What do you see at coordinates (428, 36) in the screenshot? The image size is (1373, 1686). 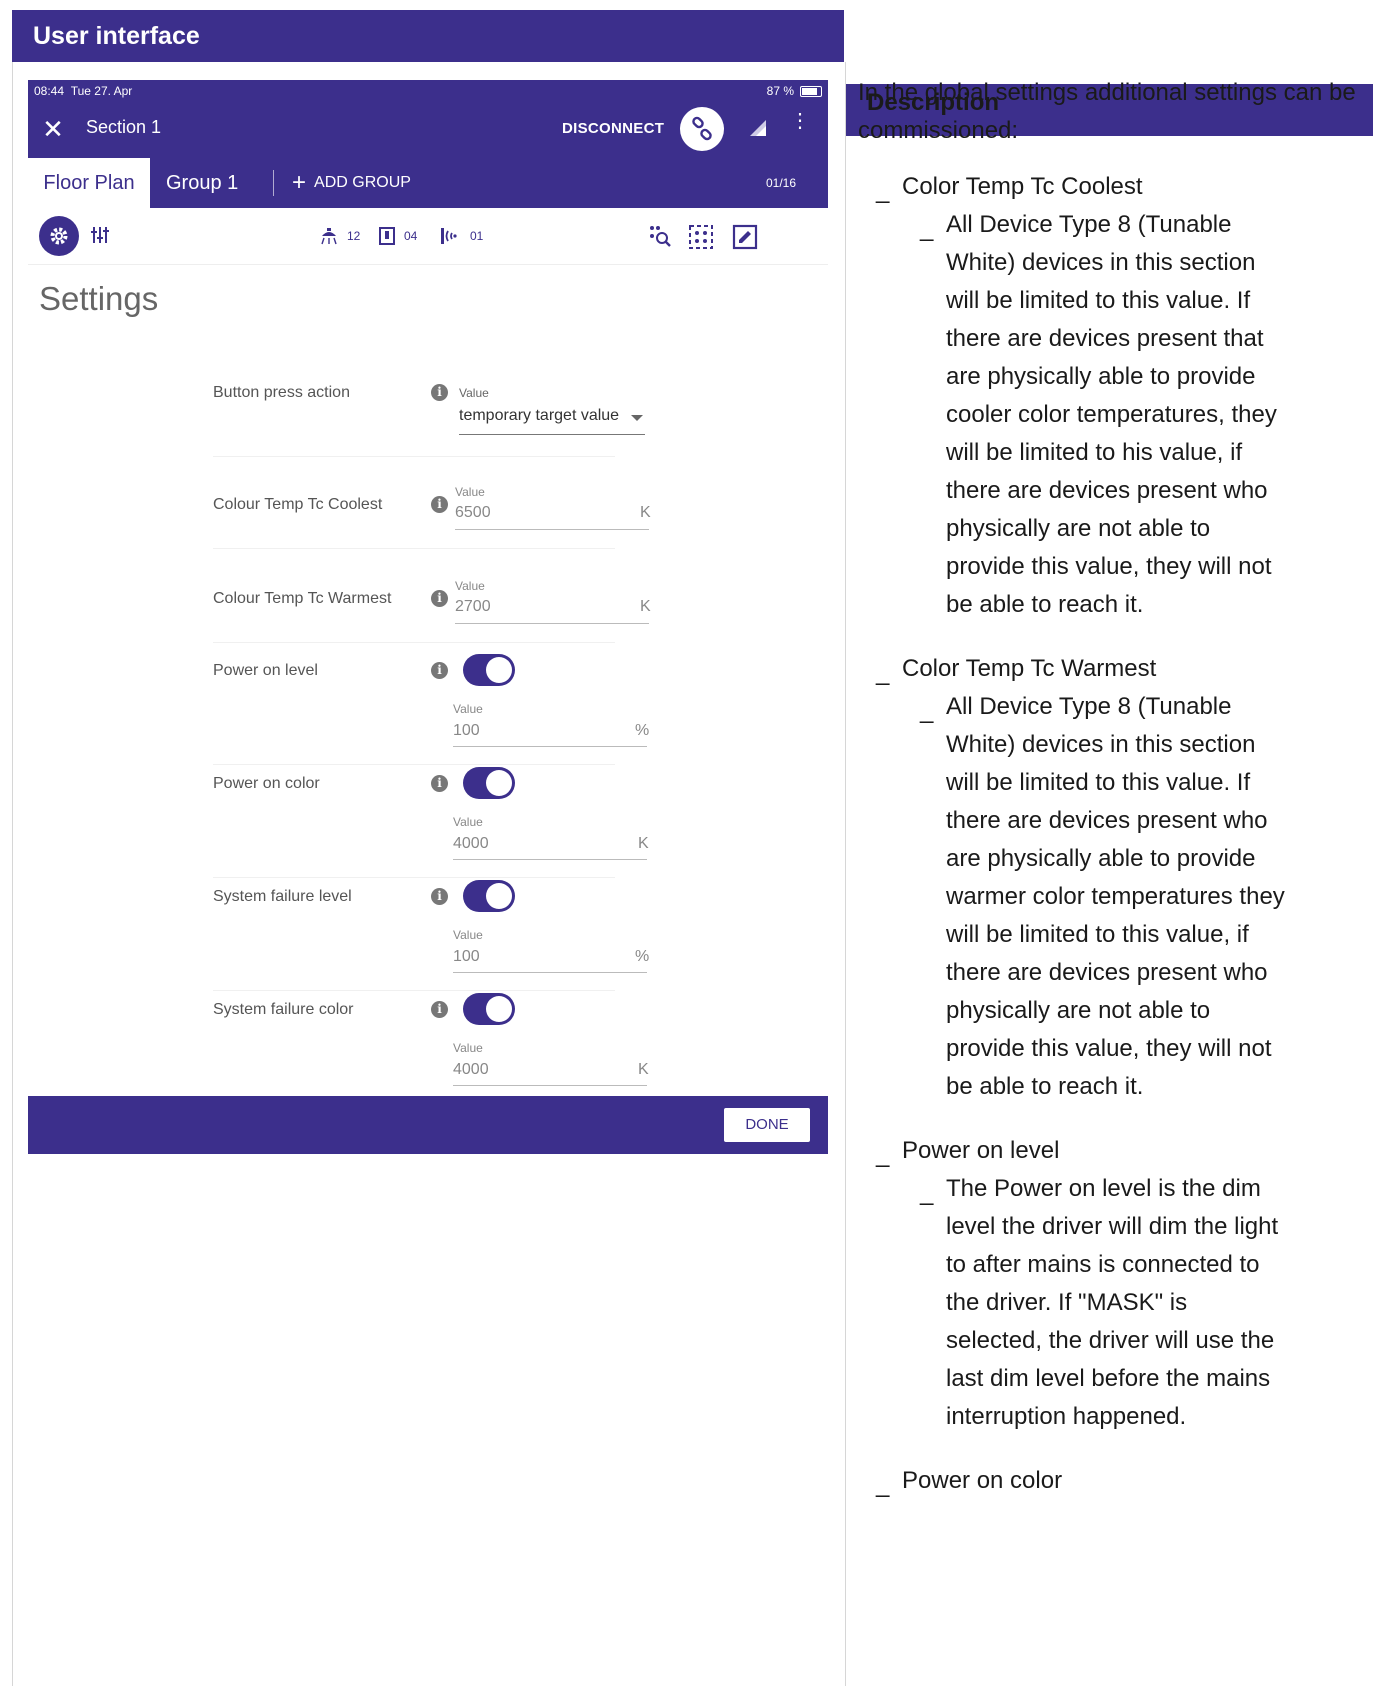 I see `ui-column-header: User interface` at bounding box center [428, 36].